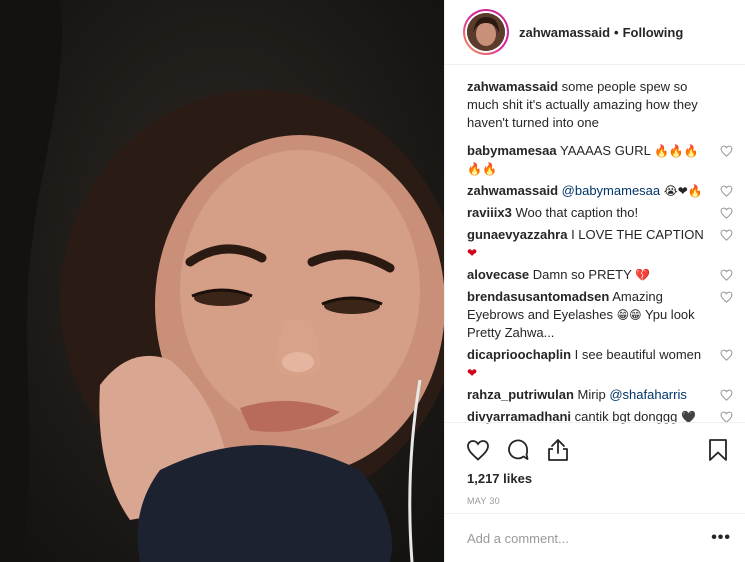  What do you see at coordinates (605, 150) in the screenshot?
I see `comment-text: YAAAAS GURL` at bounding box center [605, 150].